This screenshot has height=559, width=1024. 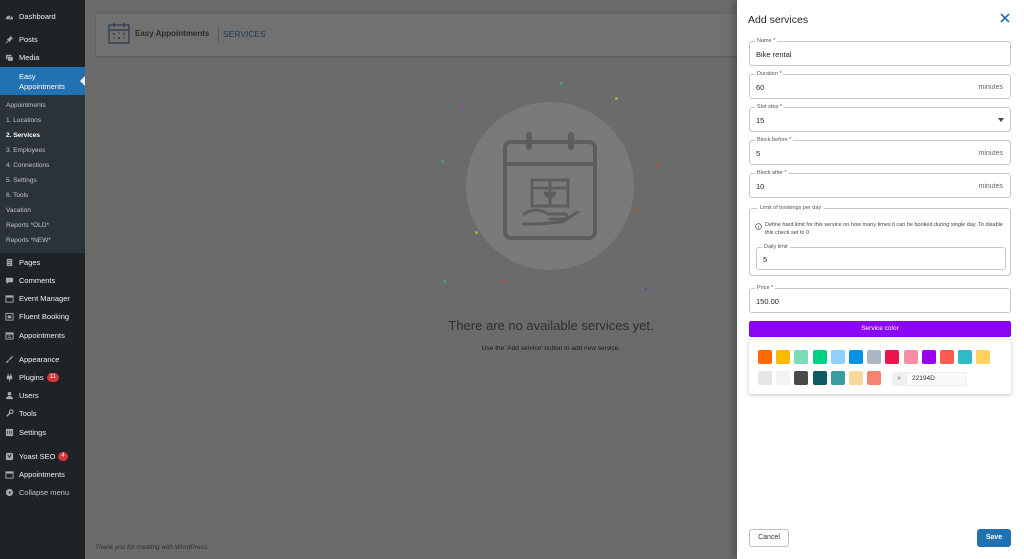 What do you see at coordinates (769, 538) in the screenshot?
I see `cancel-button: Cancel` at bounding box center [769, 538].